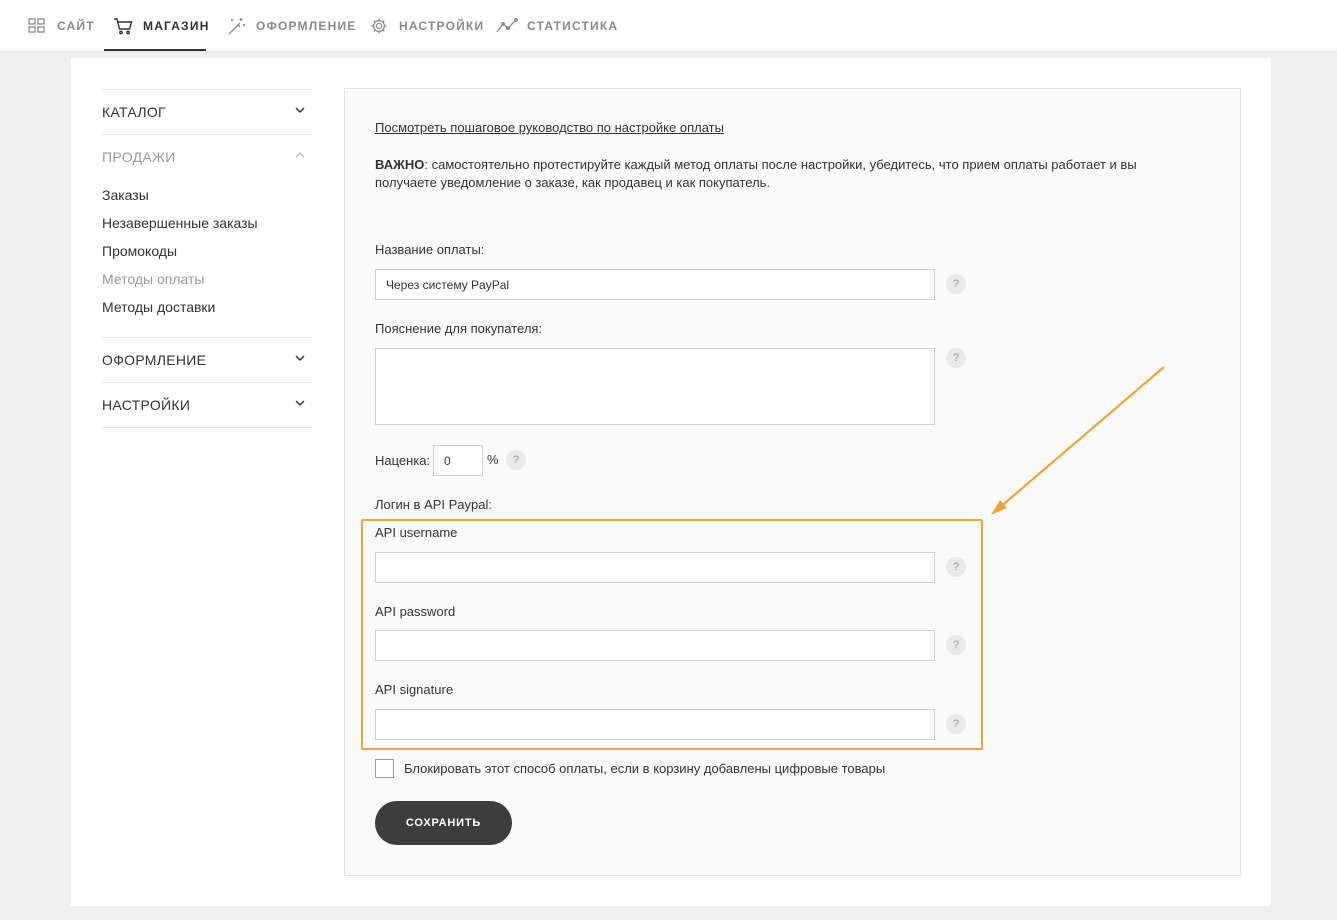 The height and width of the screenshot is (920, 1337). I want to click on sidebar-section-catalog: КАТАЛОГ, so click(207, 111).